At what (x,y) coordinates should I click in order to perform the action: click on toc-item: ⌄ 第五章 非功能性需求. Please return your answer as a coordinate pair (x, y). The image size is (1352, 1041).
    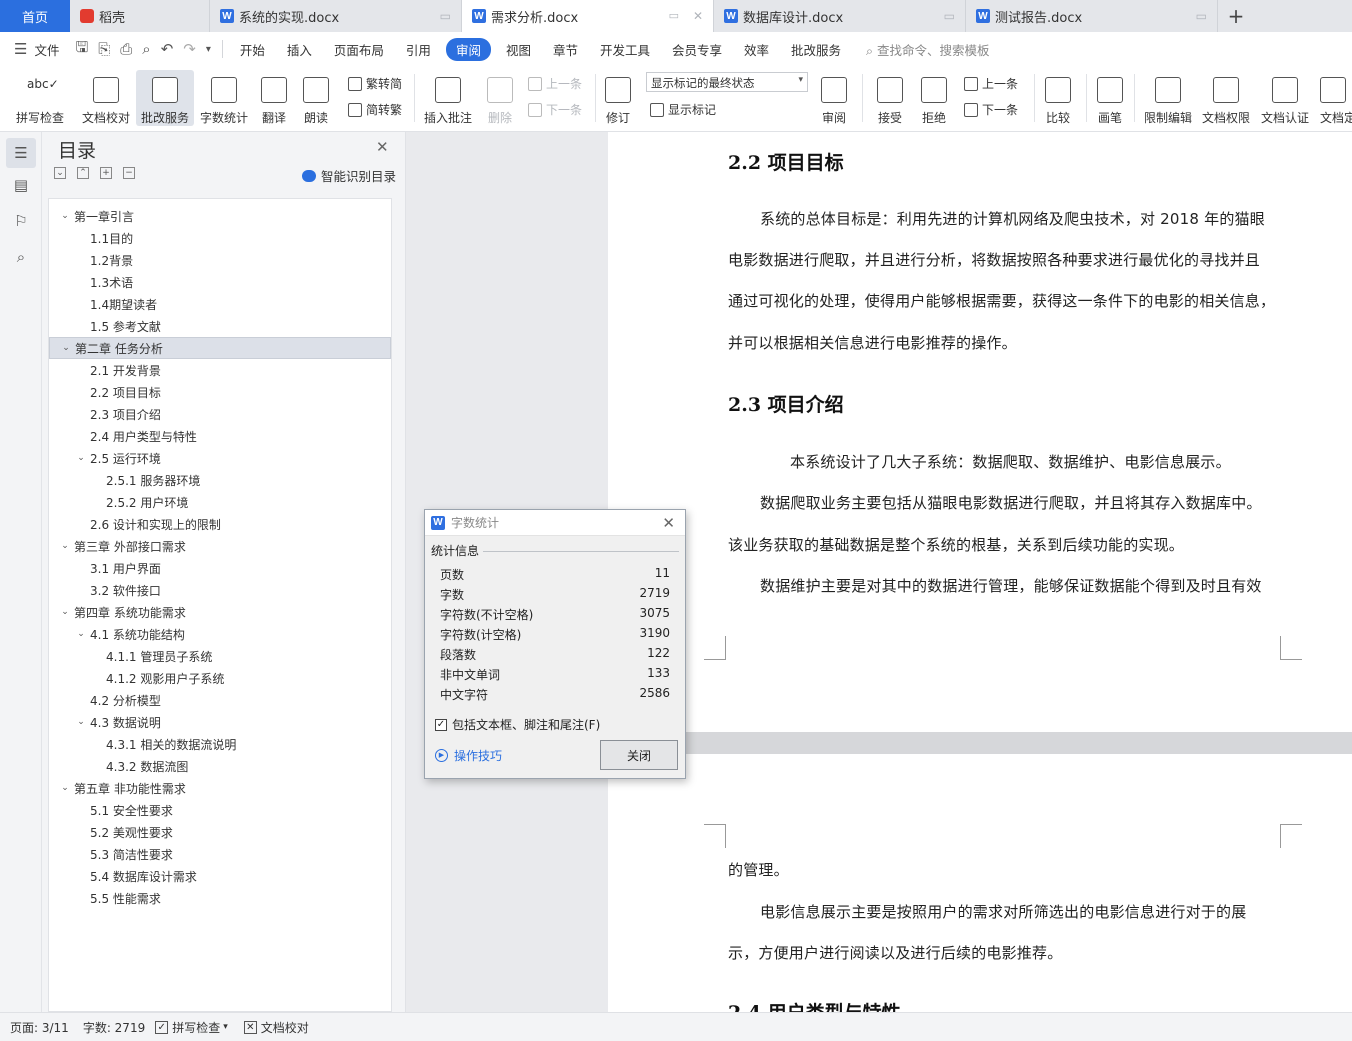
    Looking at the image, I should click on (220, 788).